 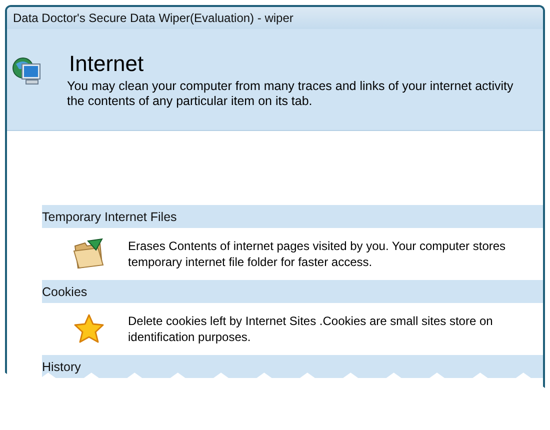 What do you see at coordinates (89, 254) in the screenshot?
I see `folder-icon` at bounding box center [89, 254].